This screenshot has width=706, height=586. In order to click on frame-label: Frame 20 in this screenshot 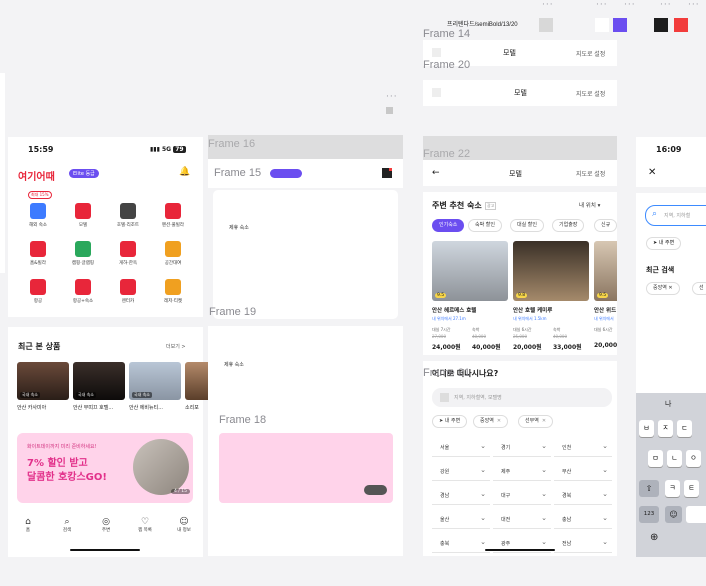, I will do `click(446, 65)`.